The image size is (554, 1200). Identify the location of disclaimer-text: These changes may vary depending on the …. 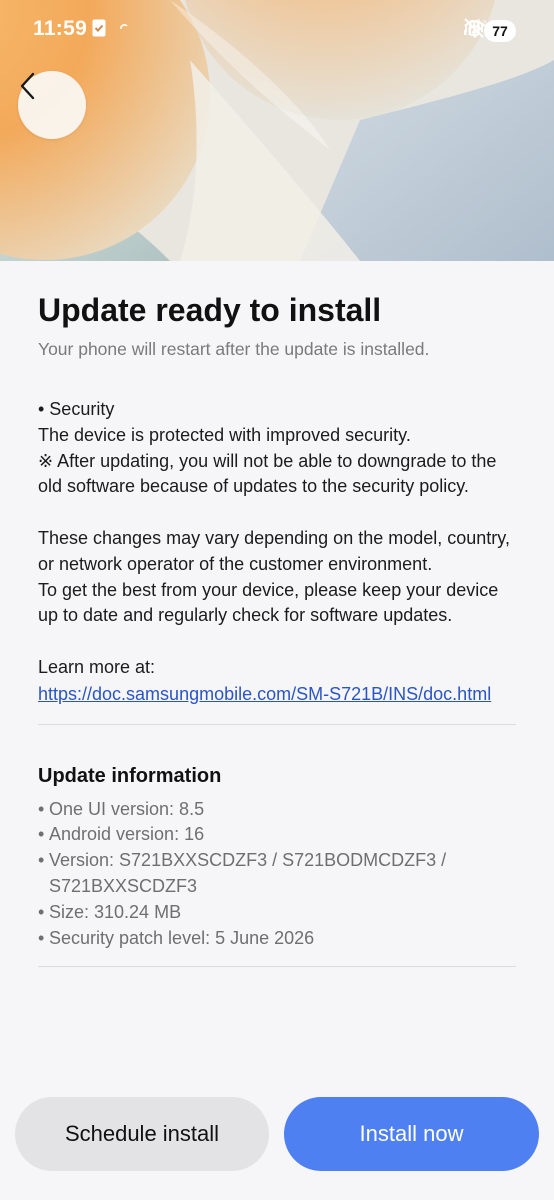
(274, 550).